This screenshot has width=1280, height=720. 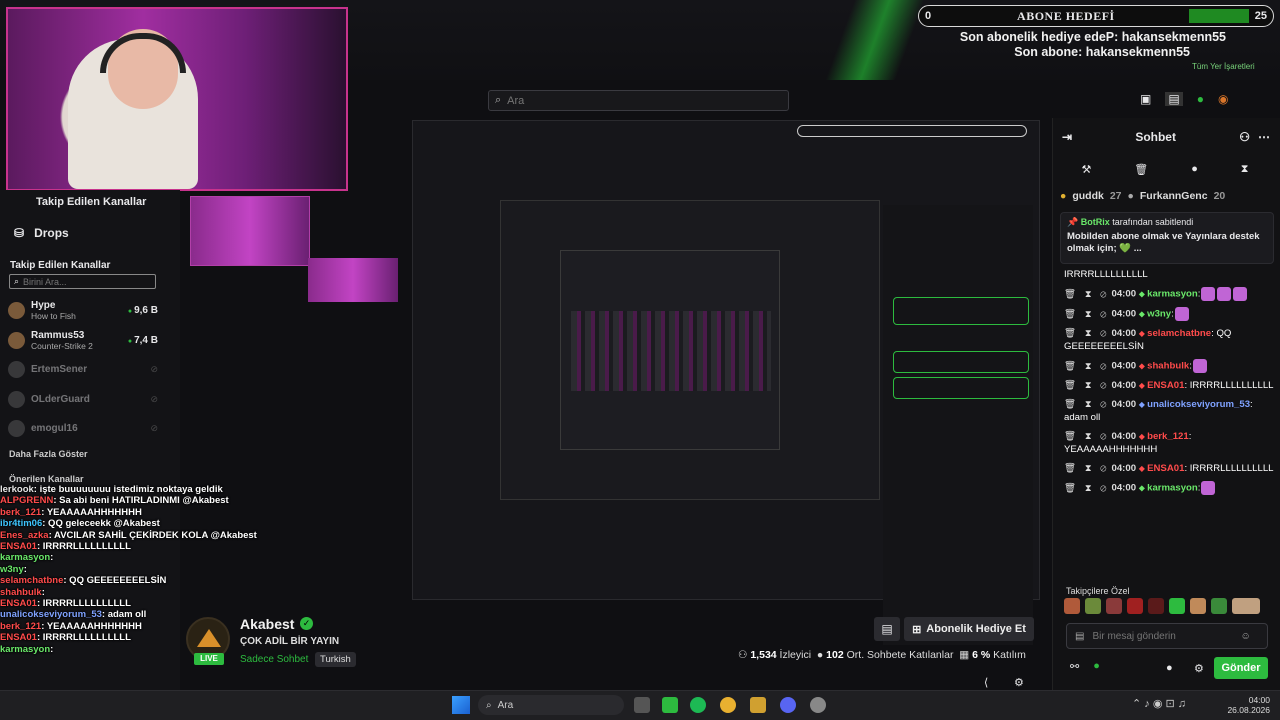 What do you see at coordinates (728, 705) in the screenshot?
I see `chrome-icon` at bounding box center [728, 705].